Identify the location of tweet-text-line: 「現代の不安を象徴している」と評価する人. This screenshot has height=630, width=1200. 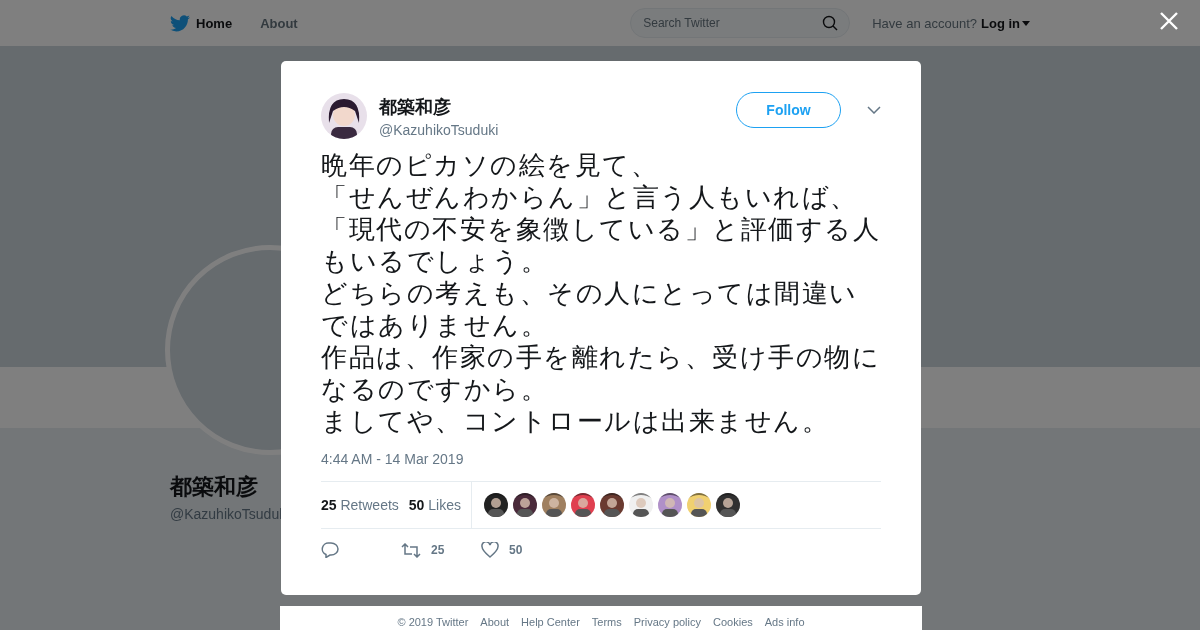
(601, 229).